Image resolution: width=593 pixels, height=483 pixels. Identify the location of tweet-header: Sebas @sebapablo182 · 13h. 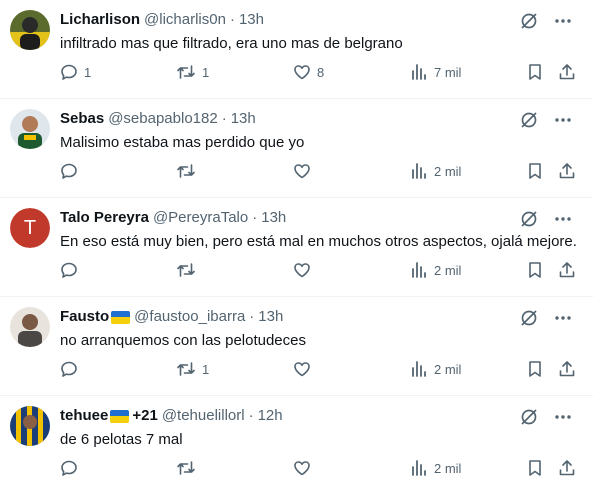
(158, 119).